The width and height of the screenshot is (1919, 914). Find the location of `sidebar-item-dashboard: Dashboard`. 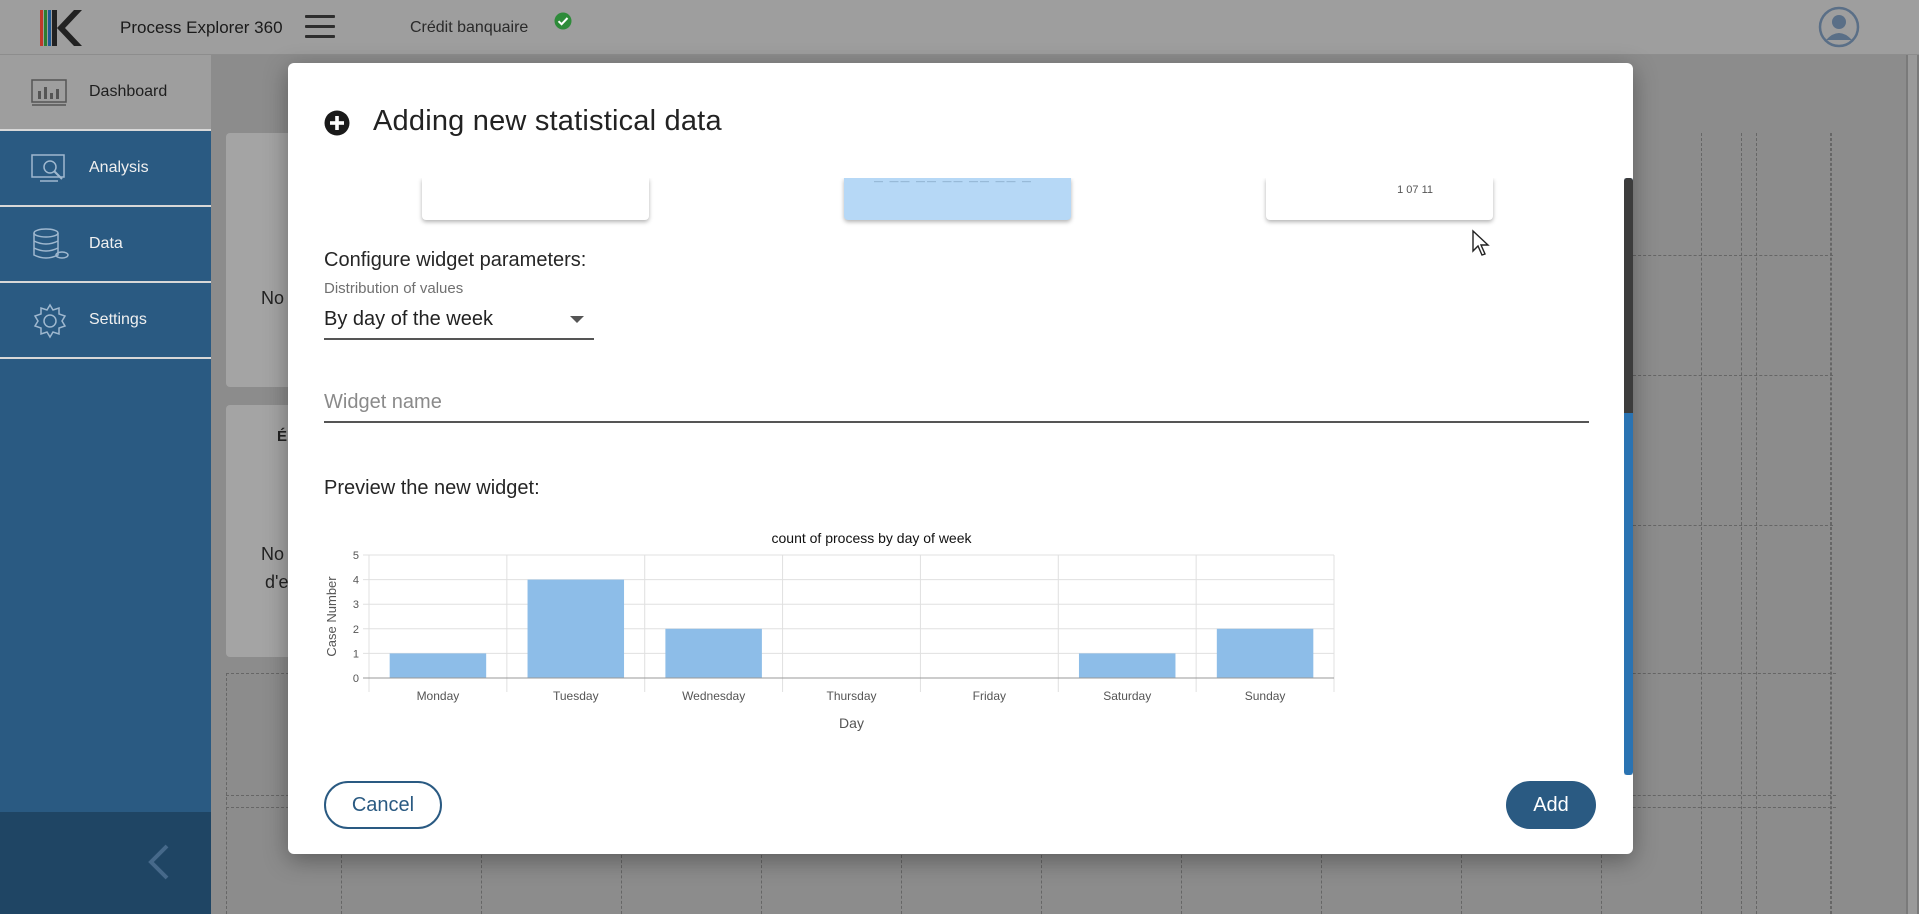

sidebar-item-dashboard: Dashboard is located at coordinates (105, 93).